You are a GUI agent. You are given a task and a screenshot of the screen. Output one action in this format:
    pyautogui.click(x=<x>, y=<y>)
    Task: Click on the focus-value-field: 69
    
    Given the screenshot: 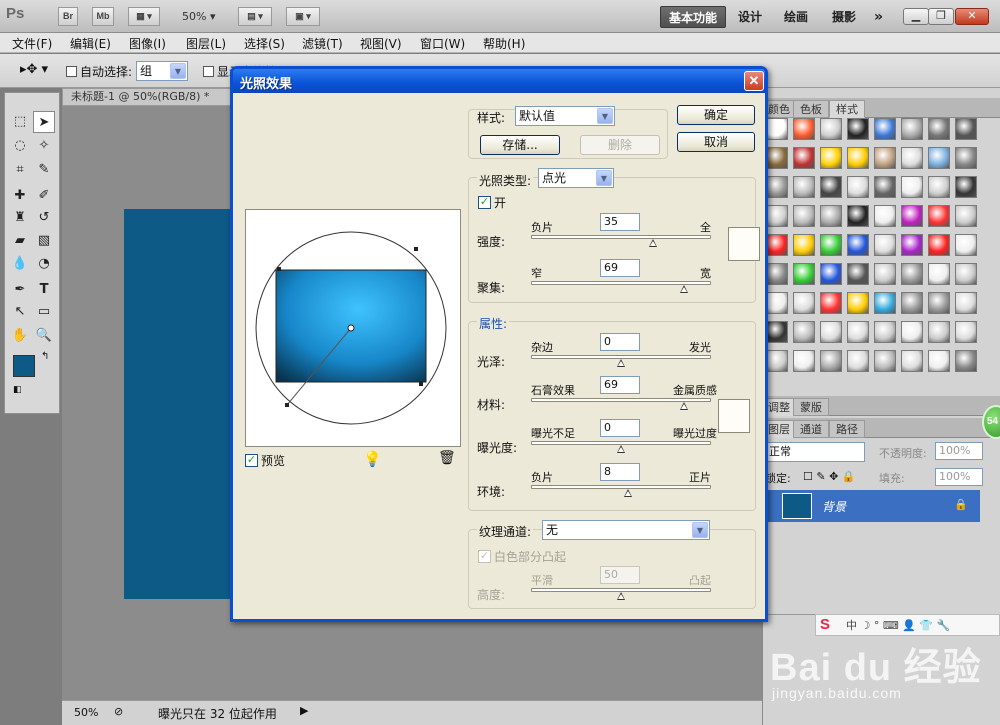 What is the action you would take?
    pyautogui.click(x=620, y=268)
    